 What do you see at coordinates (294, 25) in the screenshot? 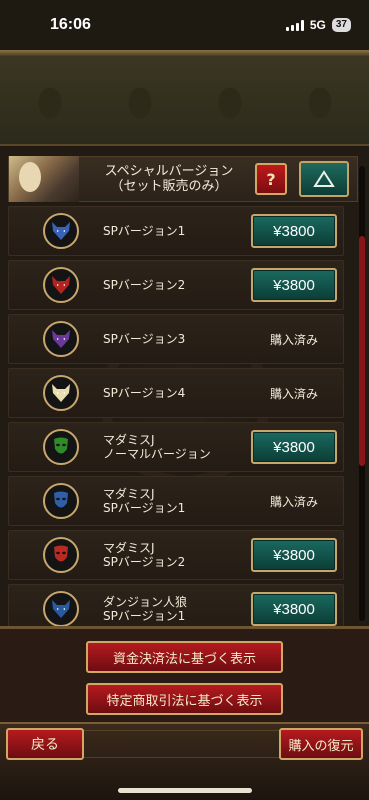
I see `signal-icon` at bounding box center [294, 25].